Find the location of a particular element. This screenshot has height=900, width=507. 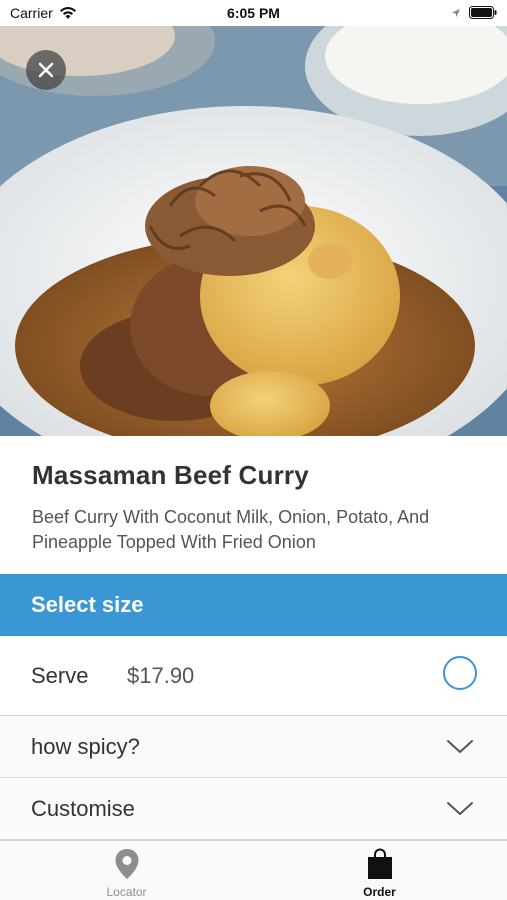

close-button is located at coordinates (46, 70).